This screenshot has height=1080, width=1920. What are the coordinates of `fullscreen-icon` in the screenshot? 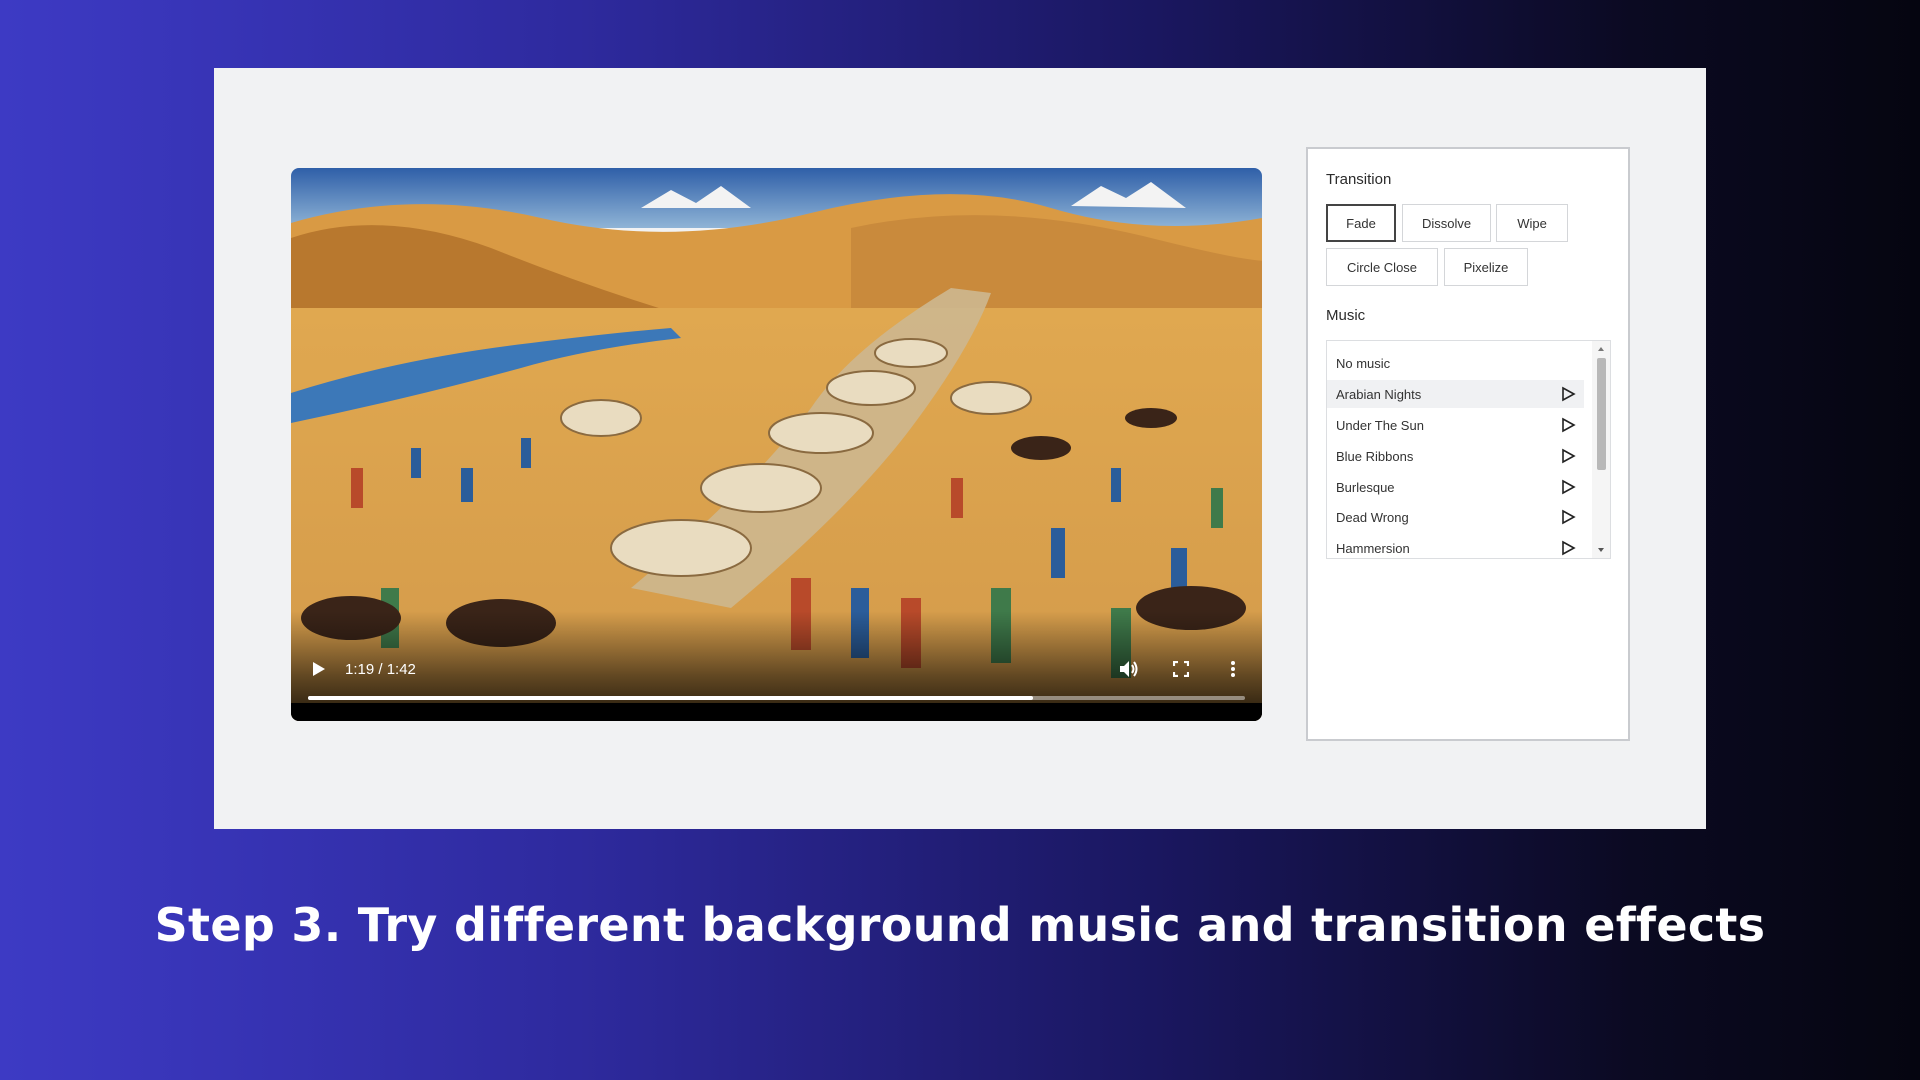 It's located at (1181, 669).